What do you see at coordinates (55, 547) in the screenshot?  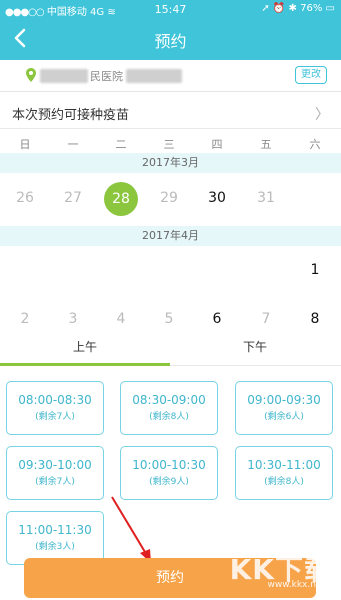 I see `slot-remaining: (剩余3人)` at bounding box center [55, 547].